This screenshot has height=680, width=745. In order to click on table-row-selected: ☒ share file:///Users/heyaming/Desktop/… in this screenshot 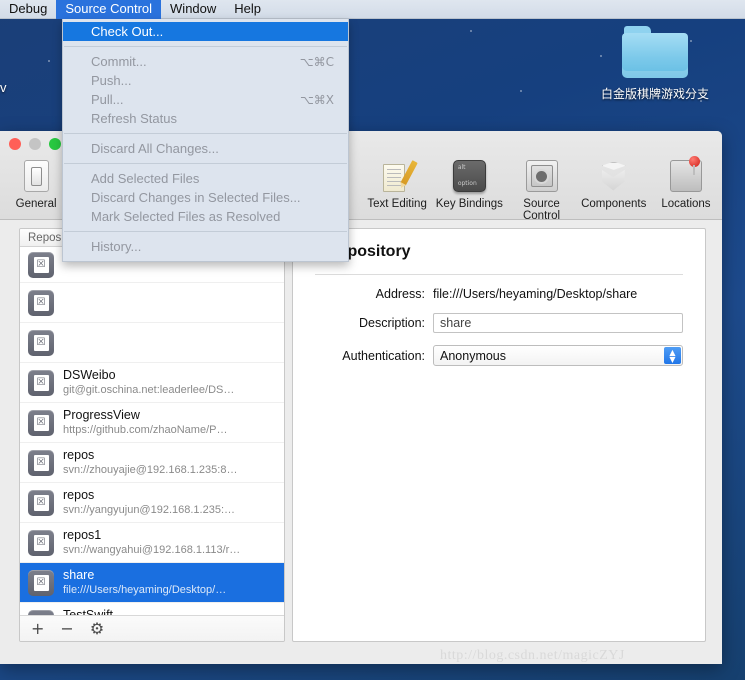, I will do `click(152, 583)`.